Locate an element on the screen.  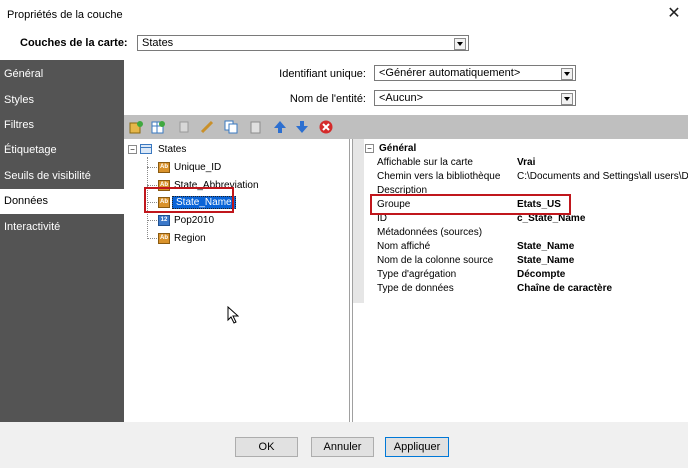
sidebar-item-labeling: Étiquetage is located at coordinates (62, 150).